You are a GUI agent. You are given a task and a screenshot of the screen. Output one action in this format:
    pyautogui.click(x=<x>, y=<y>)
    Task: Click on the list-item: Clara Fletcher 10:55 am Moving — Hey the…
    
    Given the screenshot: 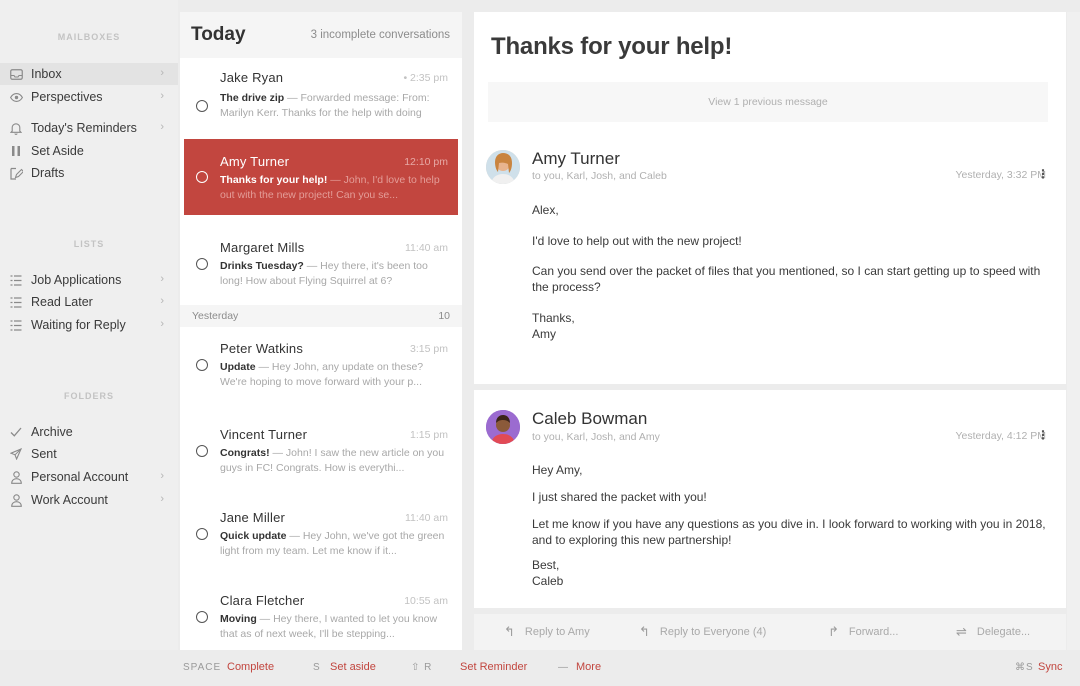 What is the action you would take?
    pyautogui.click(x=321, y=621)
    